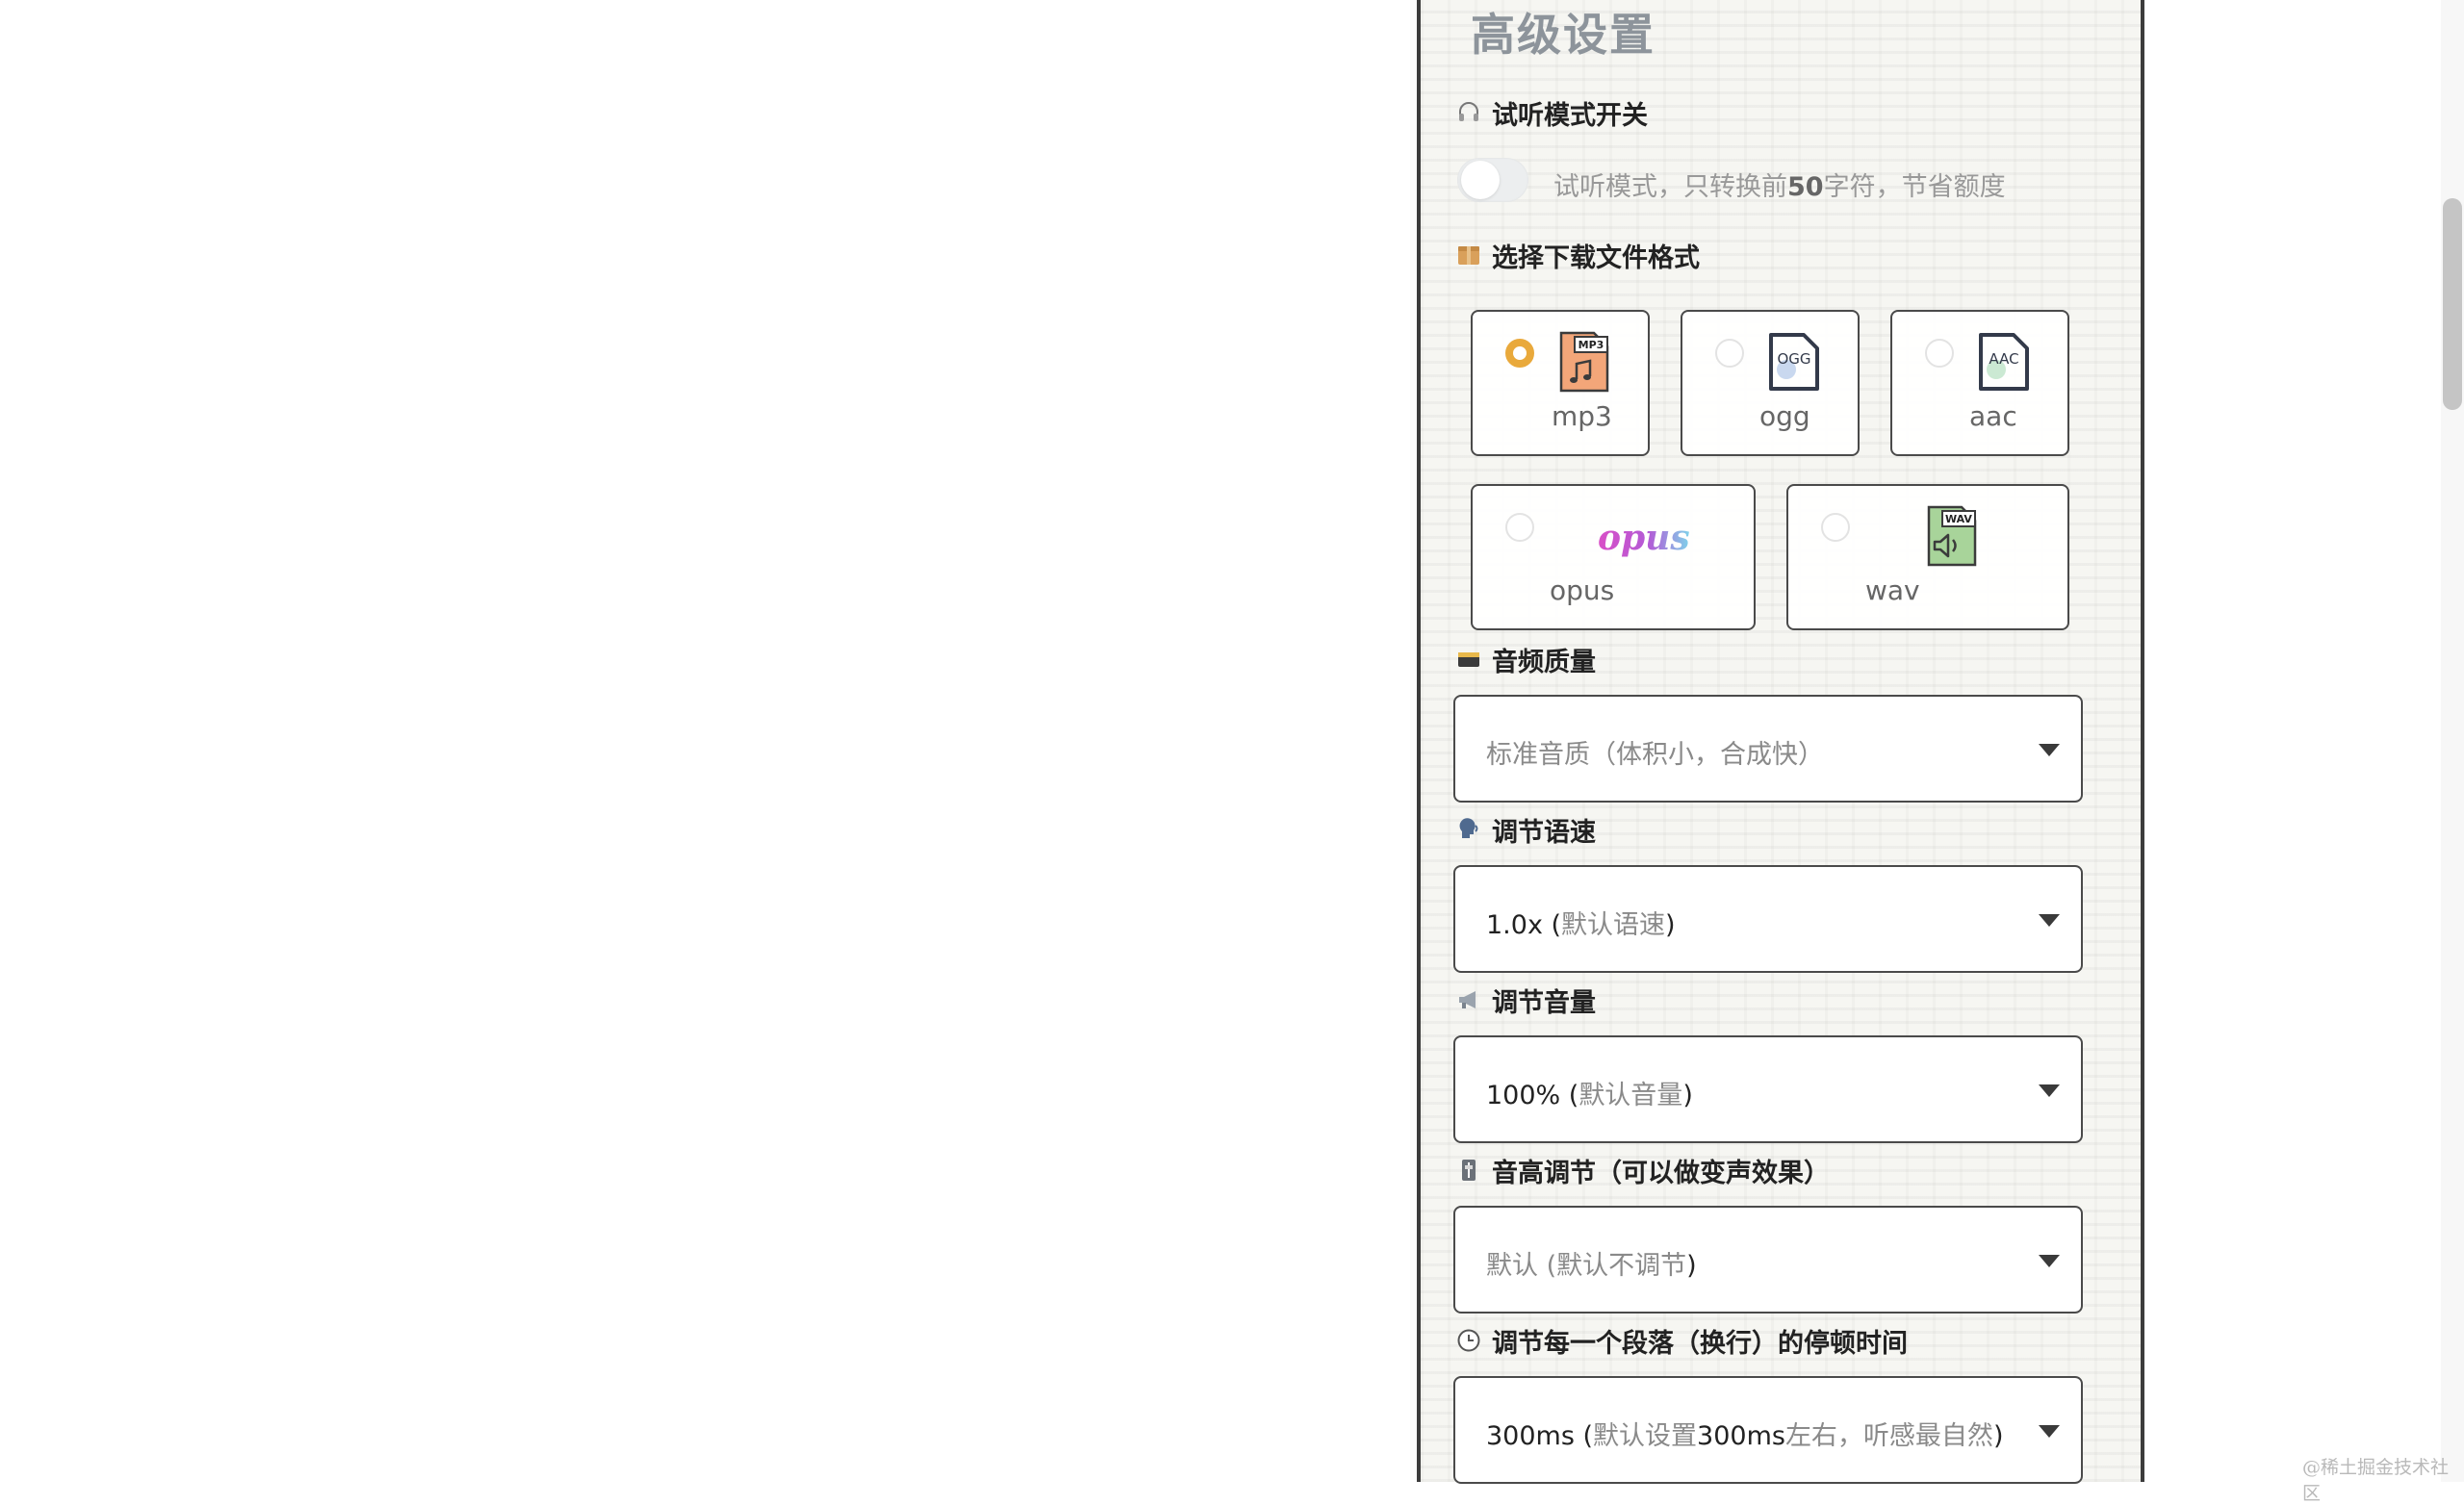 This screenshot has height=1505, width=2464. What do you see at coordinates (1563, 35) in the screenshot?
I see `panel-title: 高级设置` at bounding box center [1563, 35].